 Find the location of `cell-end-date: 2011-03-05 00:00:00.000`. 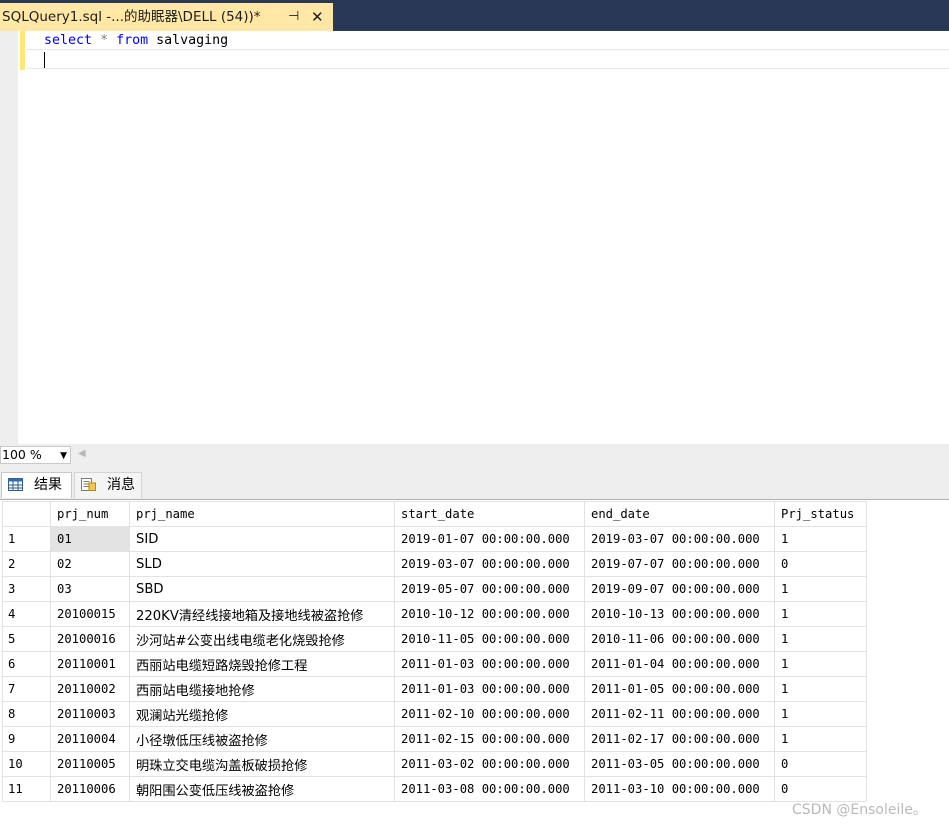

cell-end-date: 2011-03-05 00:00:00.000 is located at coordinates (679, 764).